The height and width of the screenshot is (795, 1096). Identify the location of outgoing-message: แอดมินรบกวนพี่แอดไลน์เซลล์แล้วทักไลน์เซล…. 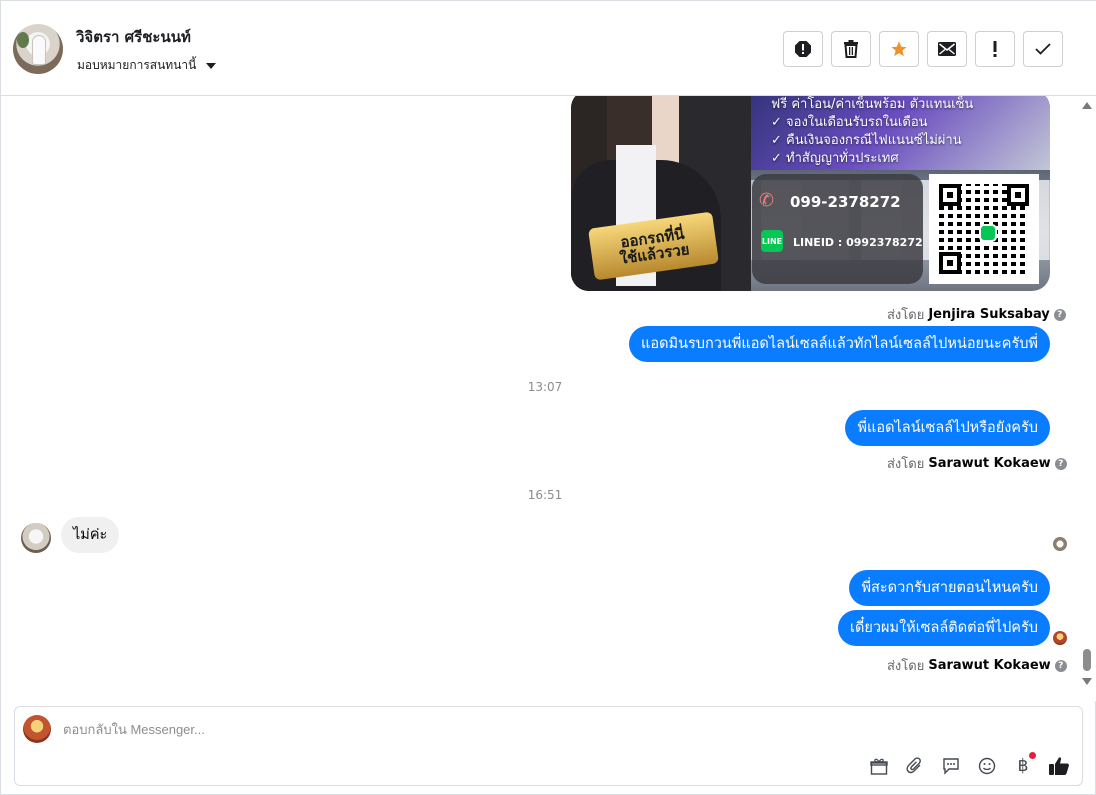
(839, 344).